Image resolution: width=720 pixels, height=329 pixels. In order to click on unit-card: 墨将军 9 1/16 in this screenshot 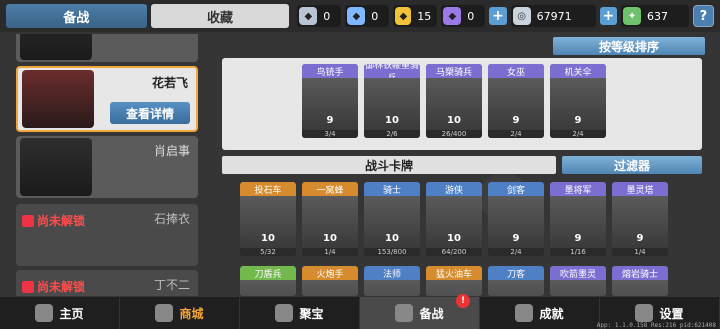, I will do `click(578, 219)`.